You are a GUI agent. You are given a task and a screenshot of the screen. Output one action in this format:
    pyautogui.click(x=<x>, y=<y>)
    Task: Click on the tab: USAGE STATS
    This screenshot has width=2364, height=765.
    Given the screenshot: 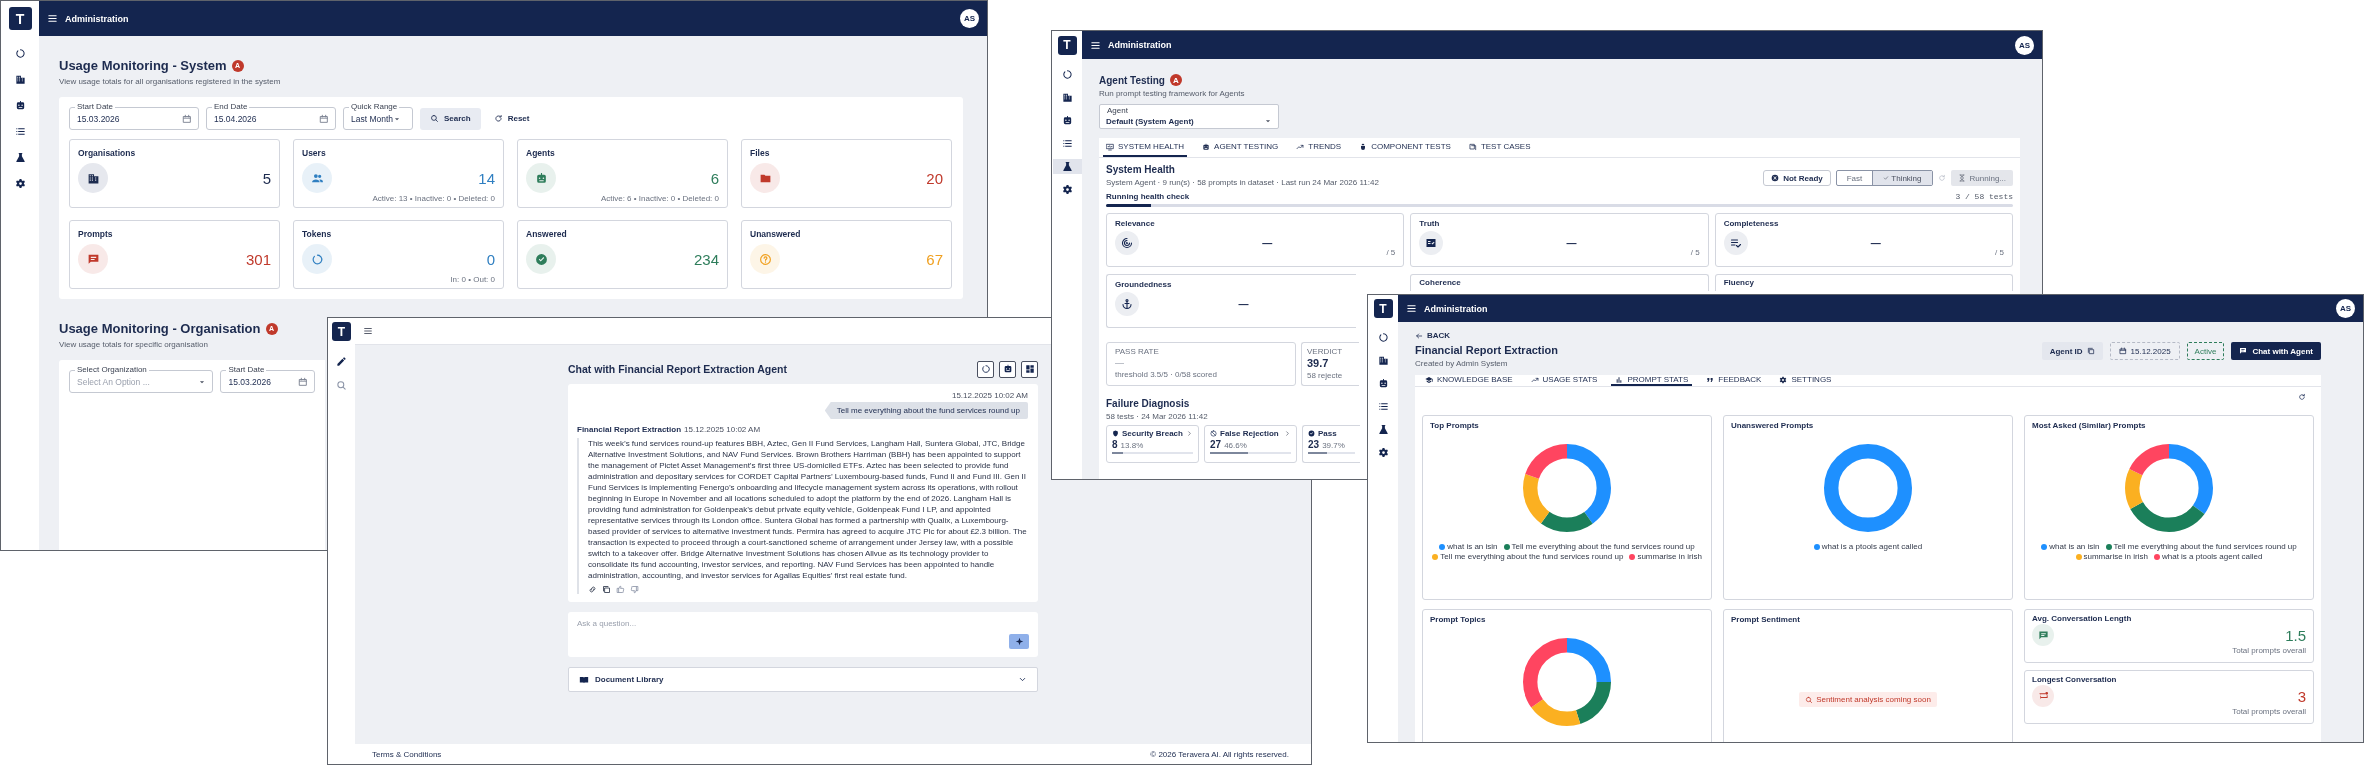 What is the action you would take?
    pyautogui.click(x=1564, y=380)
    